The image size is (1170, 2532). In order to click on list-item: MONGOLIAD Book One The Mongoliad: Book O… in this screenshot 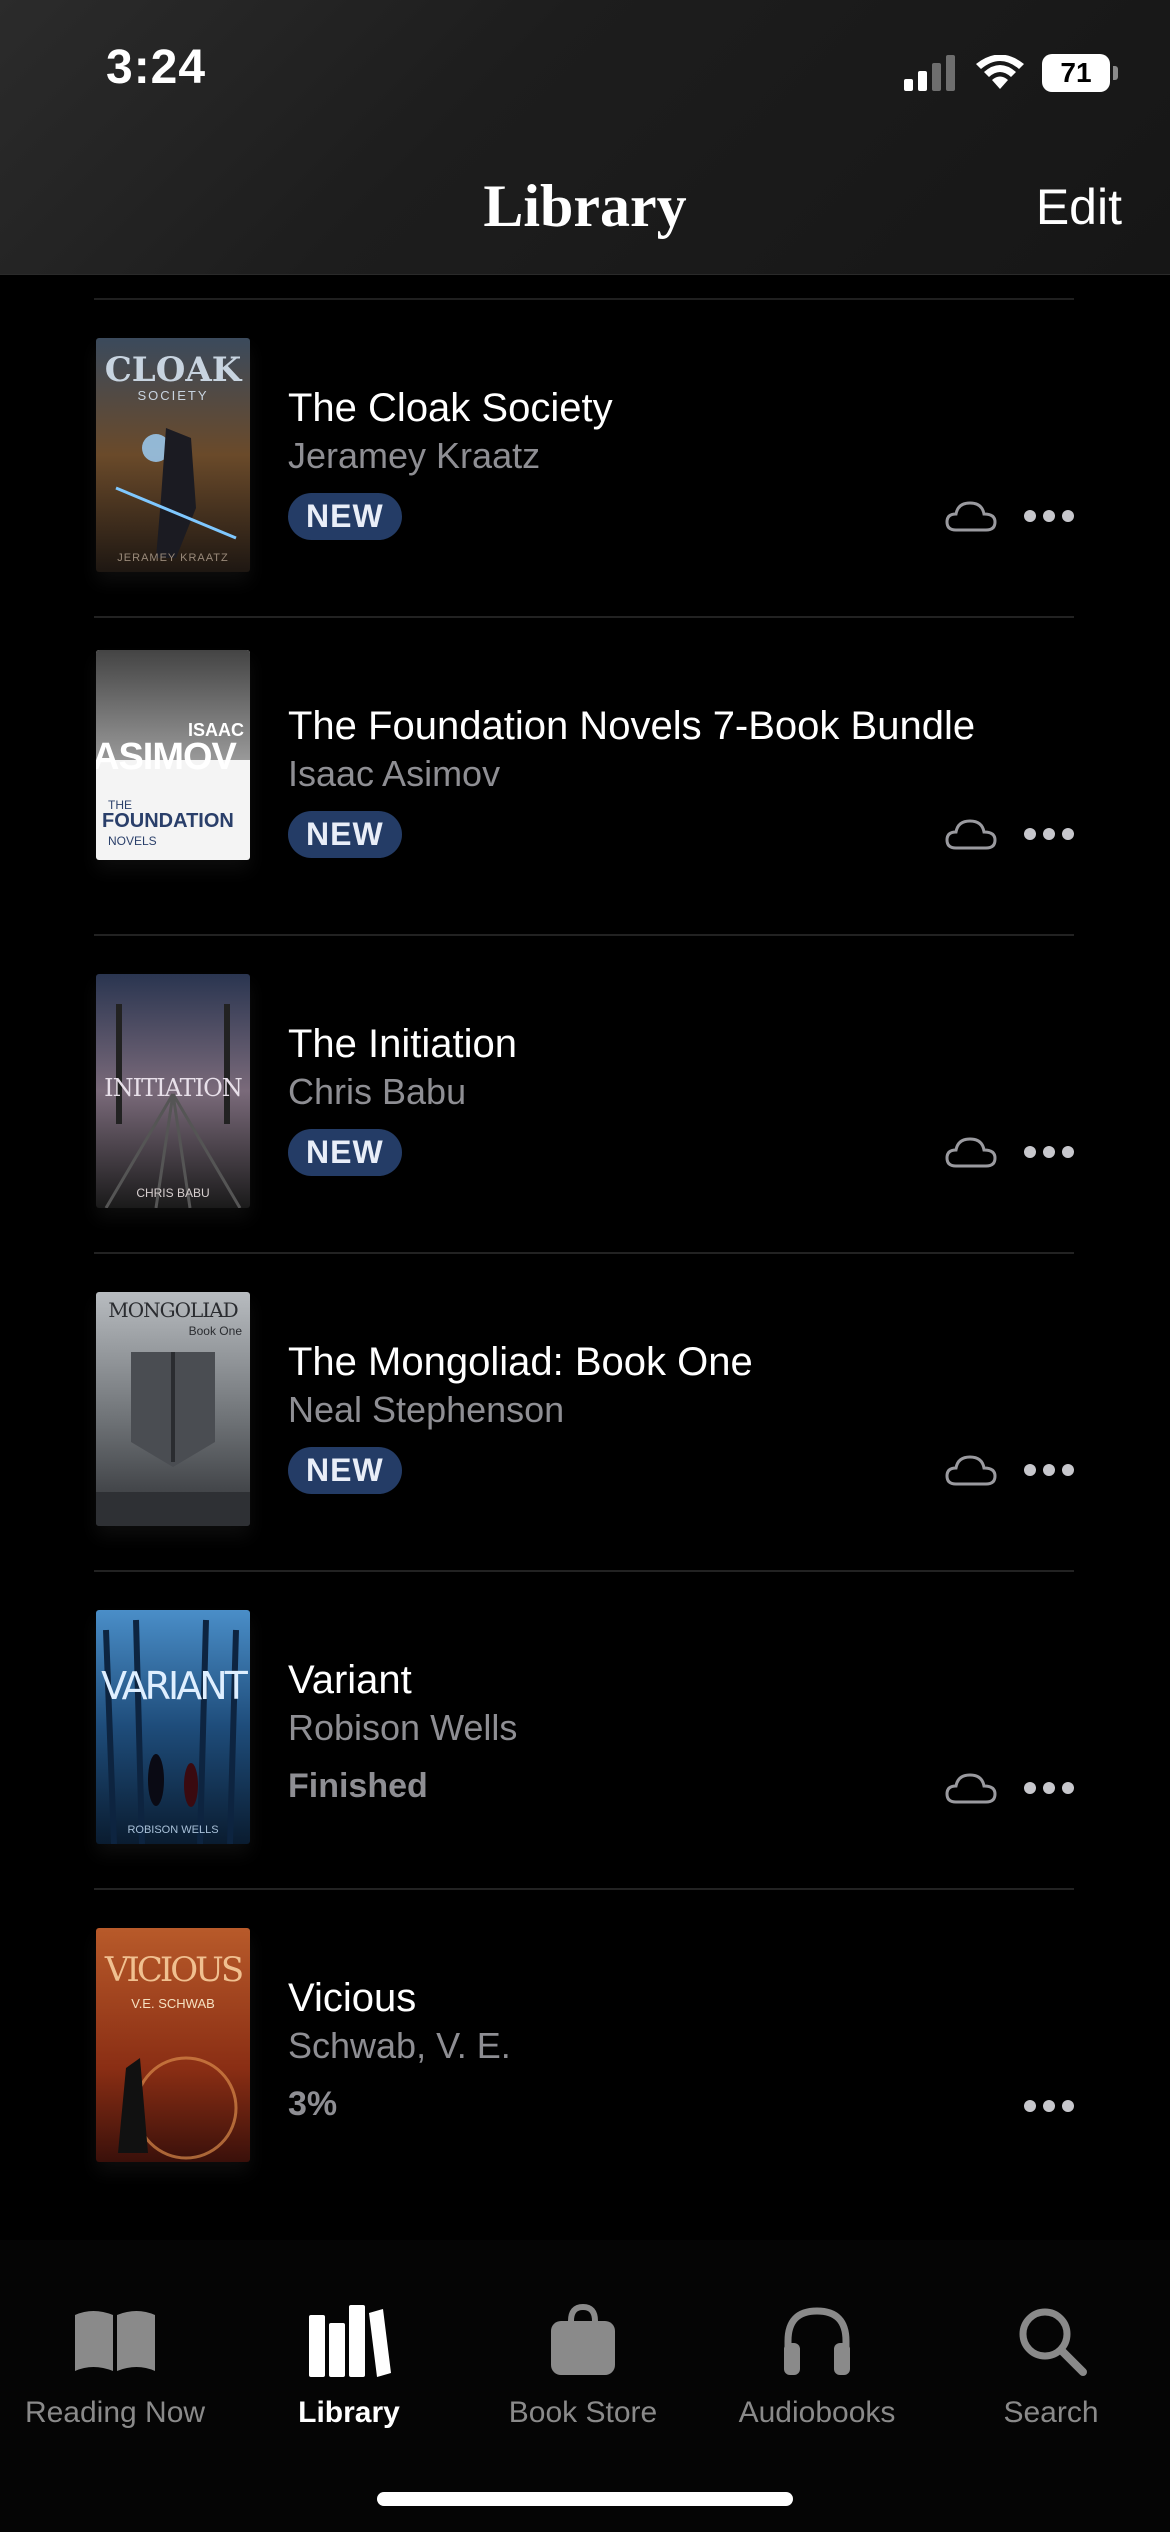, I will do `click(584, 1413)`.